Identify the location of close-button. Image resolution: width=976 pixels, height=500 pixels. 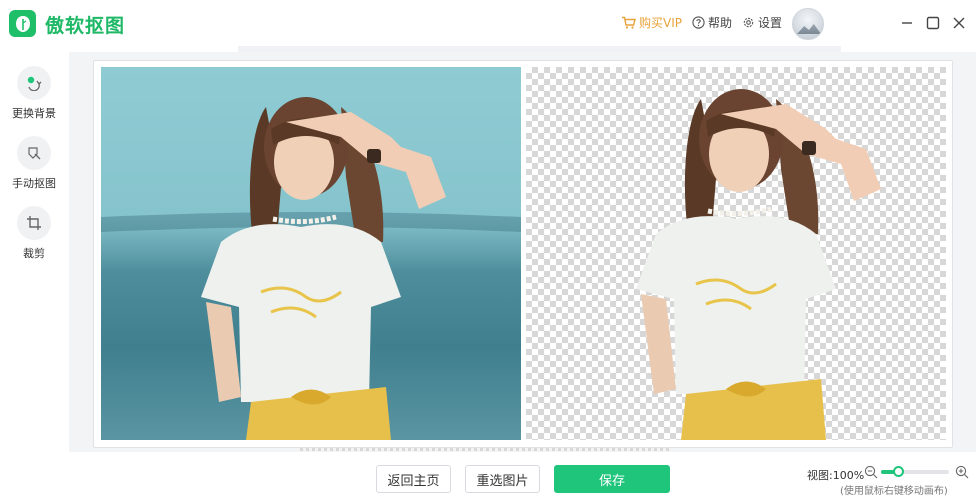
(959, 23).